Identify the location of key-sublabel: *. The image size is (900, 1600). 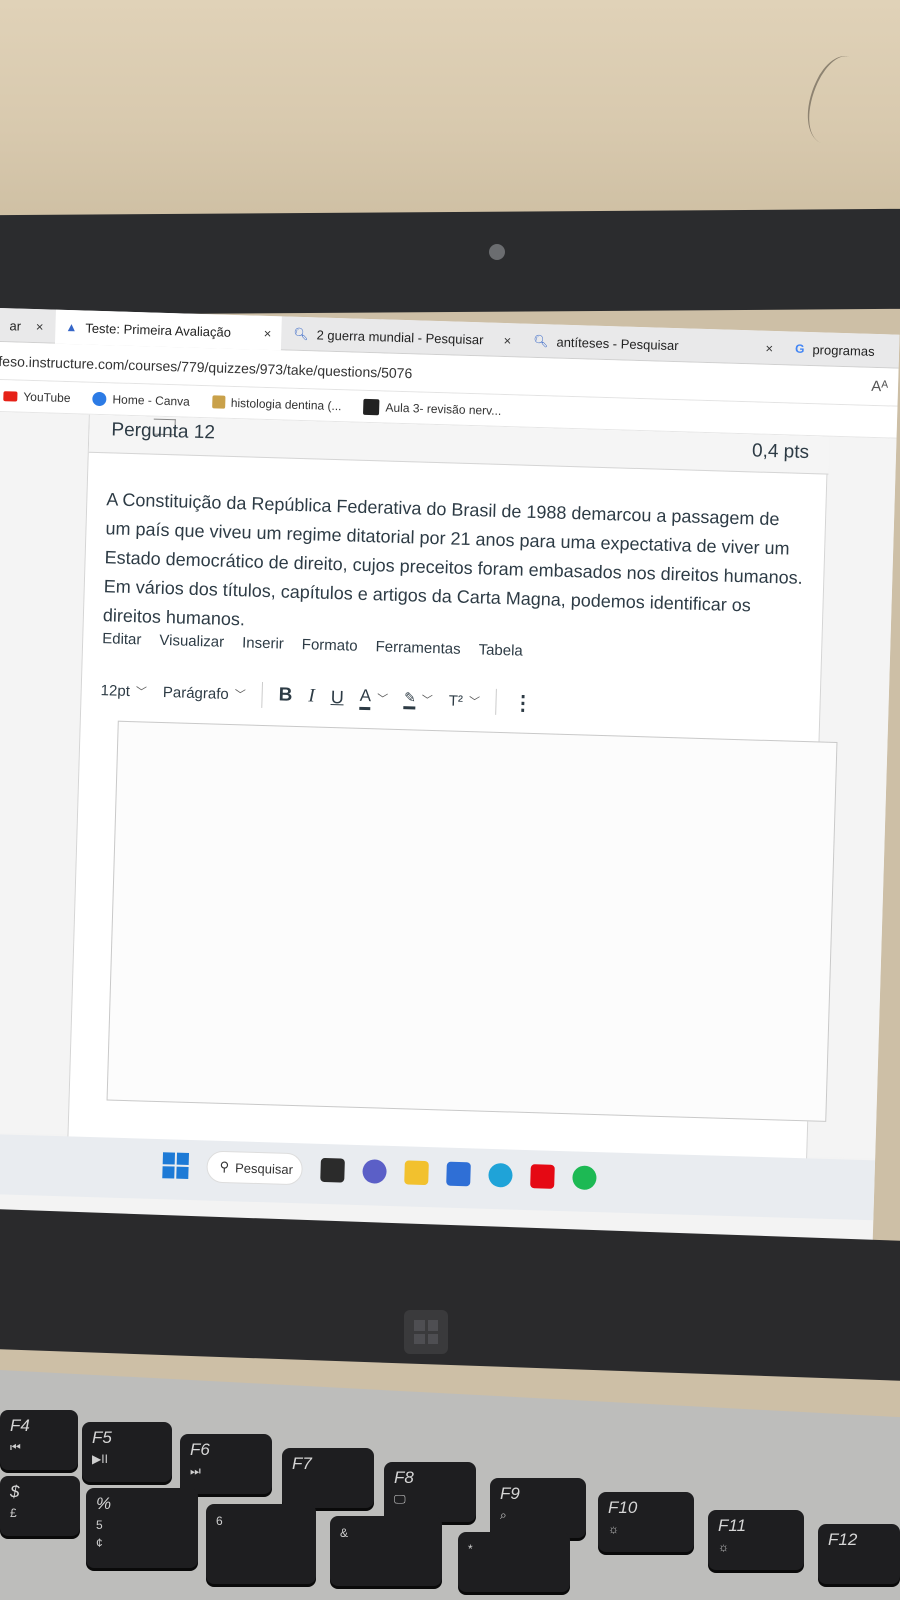
(470, 1549).